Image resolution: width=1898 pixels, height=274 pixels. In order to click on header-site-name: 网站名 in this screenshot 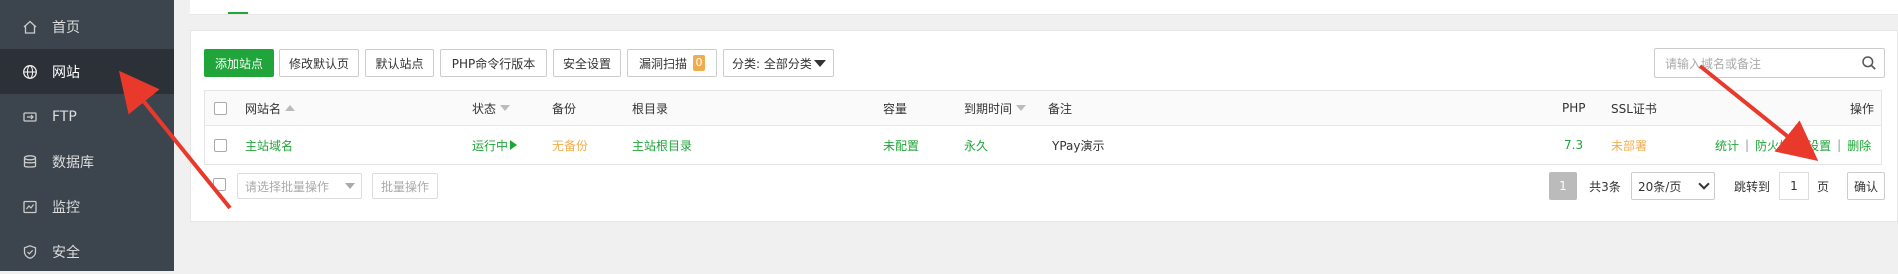, I will do `click(270, 108)`.